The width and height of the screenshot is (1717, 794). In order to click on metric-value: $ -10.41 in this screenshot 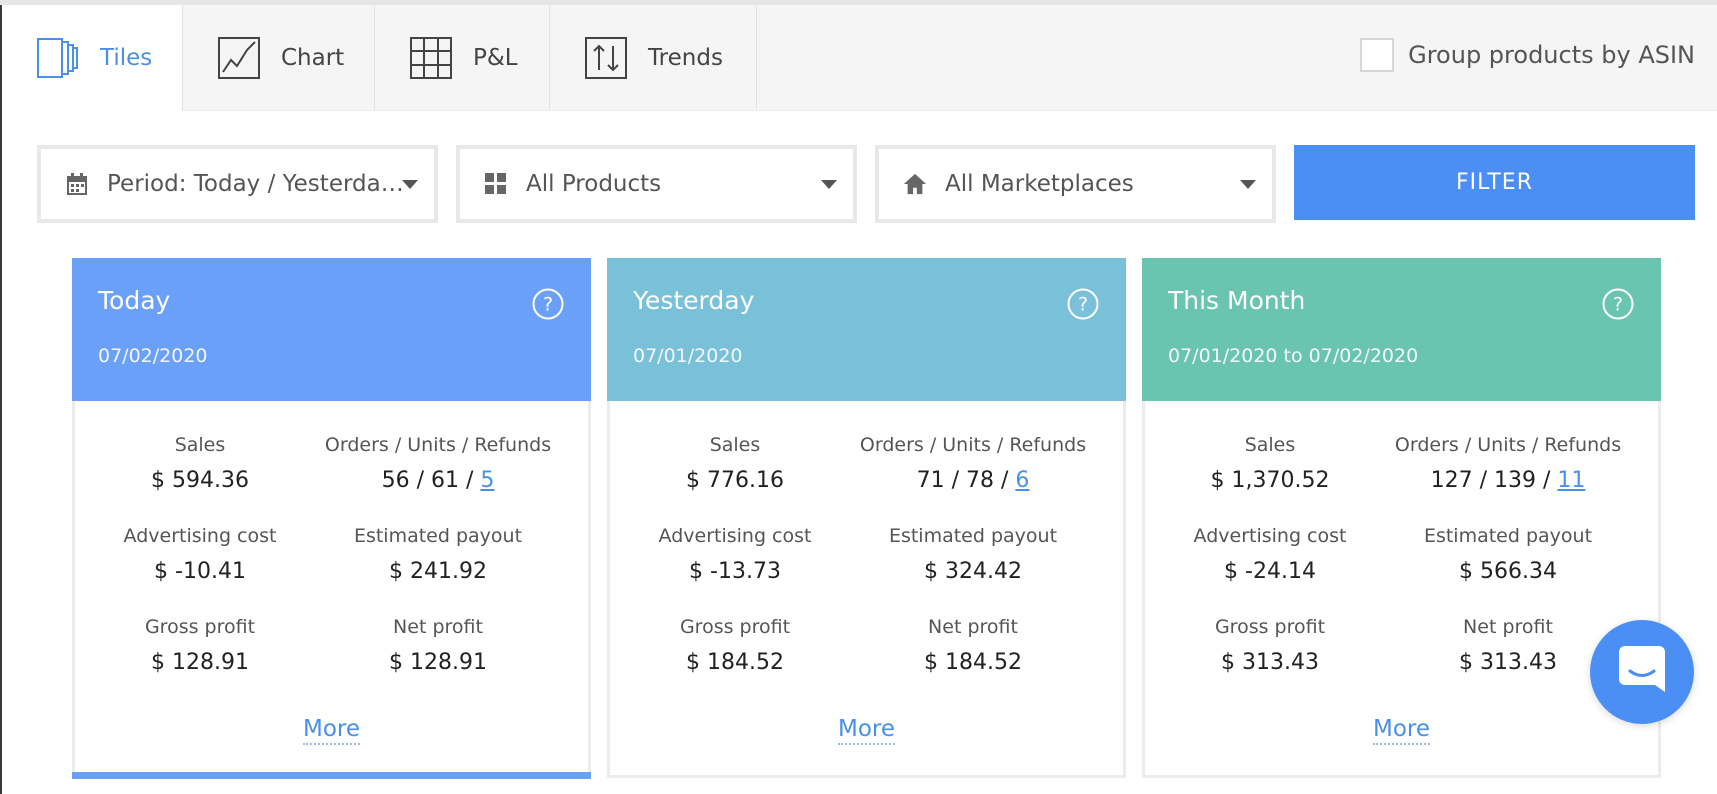, I will do `click(200, 571)`.